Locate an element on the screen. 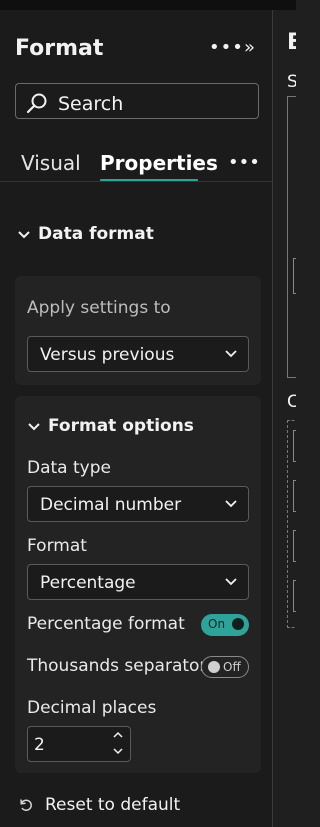 This screenshot has width=320, height=827. apply-settings-card: Apply settings to Versus previous is located at coordinates (138, 330).